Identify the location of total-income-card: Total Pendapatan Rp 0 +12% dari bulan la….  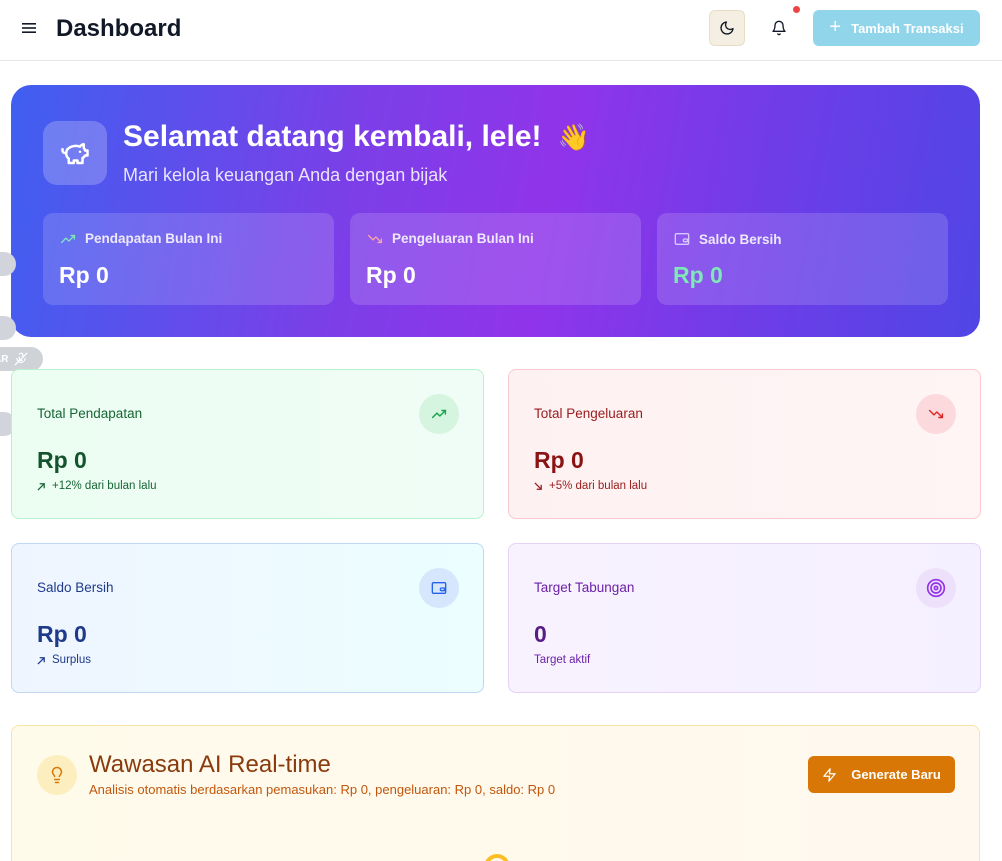
(247, 444).